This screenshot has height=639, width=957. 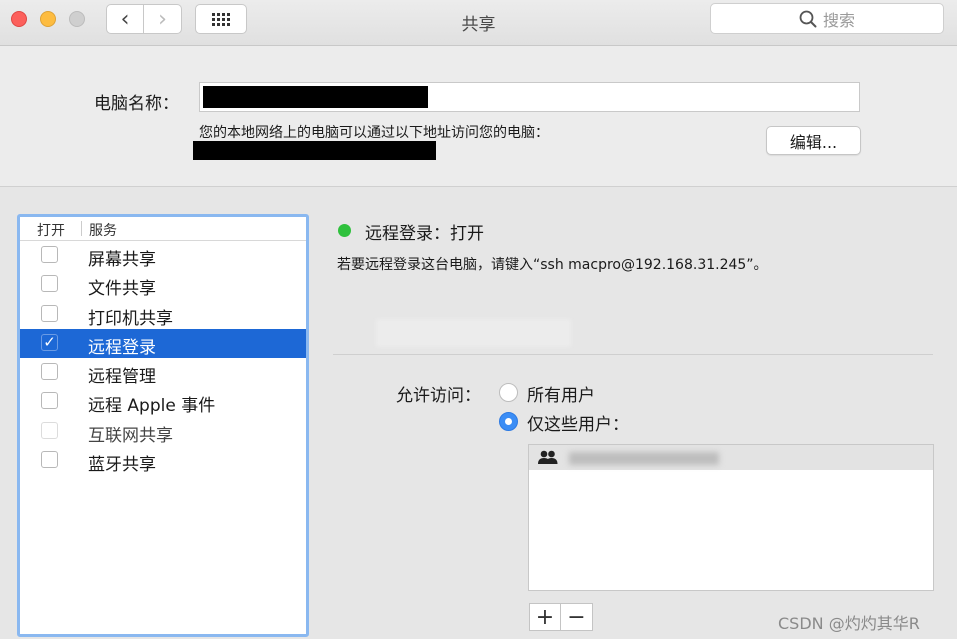 What do you see at coordinates (314, 150) in the screenshot?
I see `redacted-address` at bounding box center [314, 150].